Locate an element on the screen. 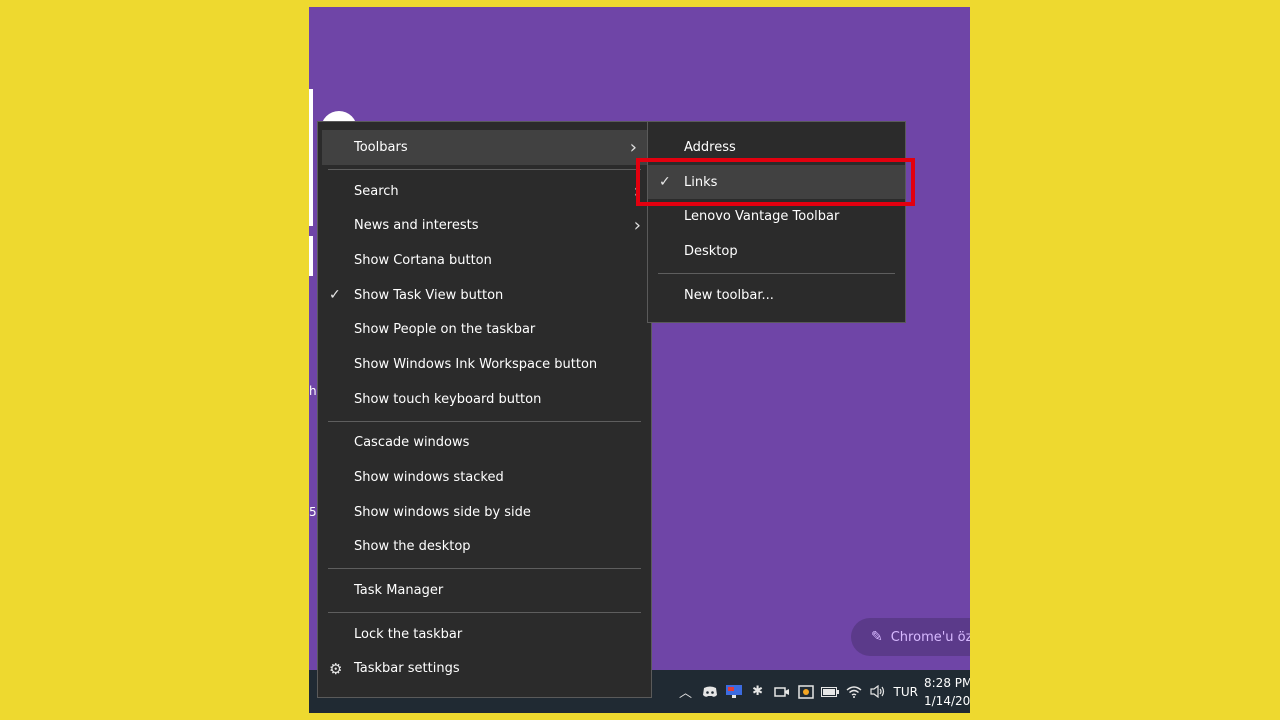  menu-item-label: Show windows stacked is located at coordinates (429, 478).